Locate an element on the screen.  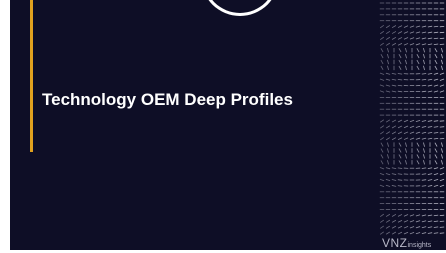
logo-main: VNZ is located at coordinates (395, 243).